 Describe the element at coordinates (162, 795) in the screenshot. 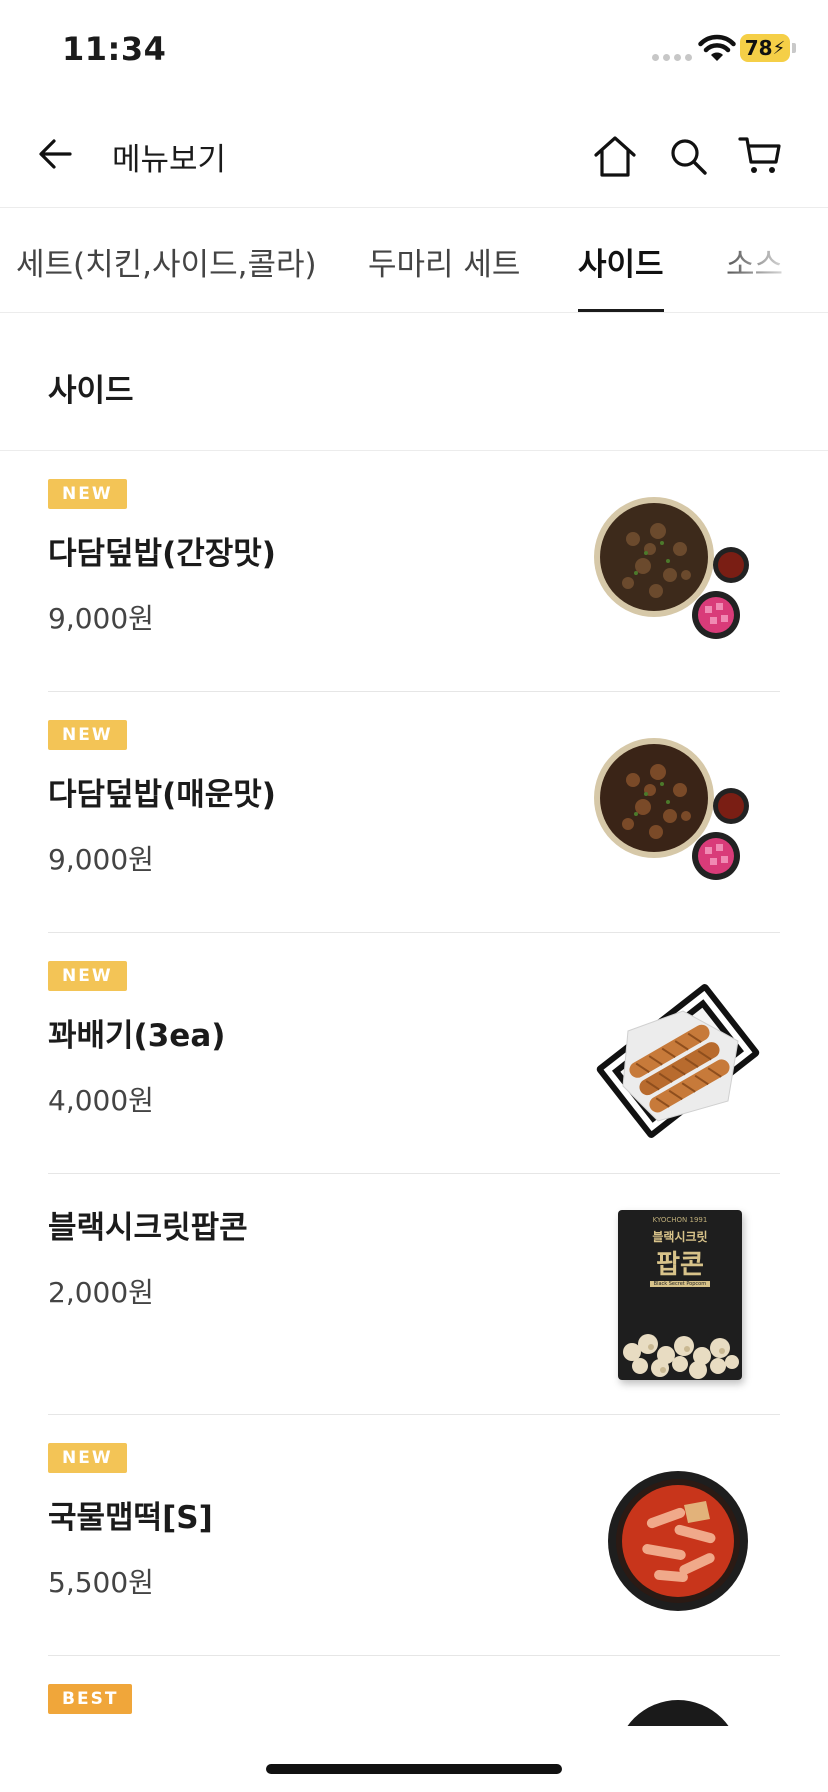

I see `item-name: 다담덮밥(매운맛)` at that location.